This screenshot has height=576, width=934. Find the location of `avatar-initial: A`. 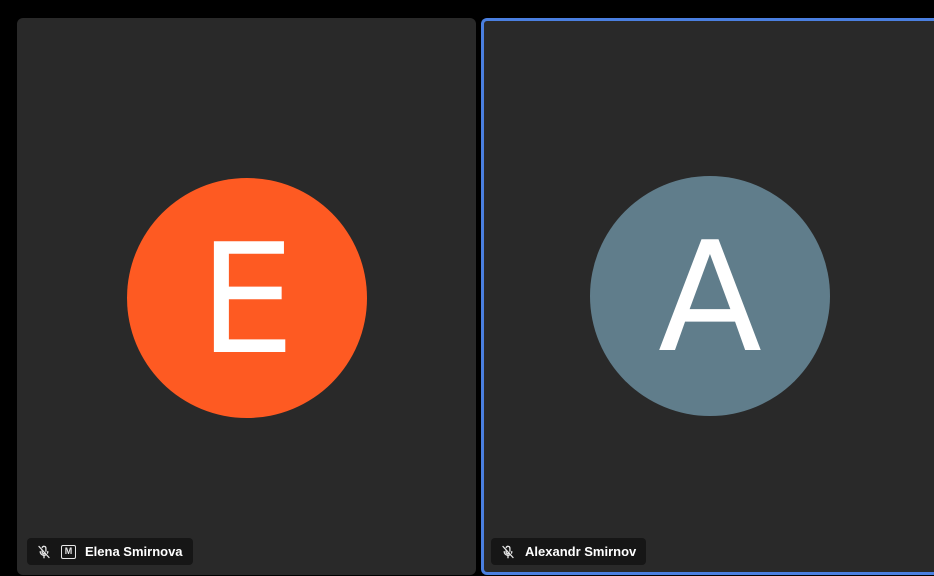

avatar-initial: A is located at coordinates (710, 297).